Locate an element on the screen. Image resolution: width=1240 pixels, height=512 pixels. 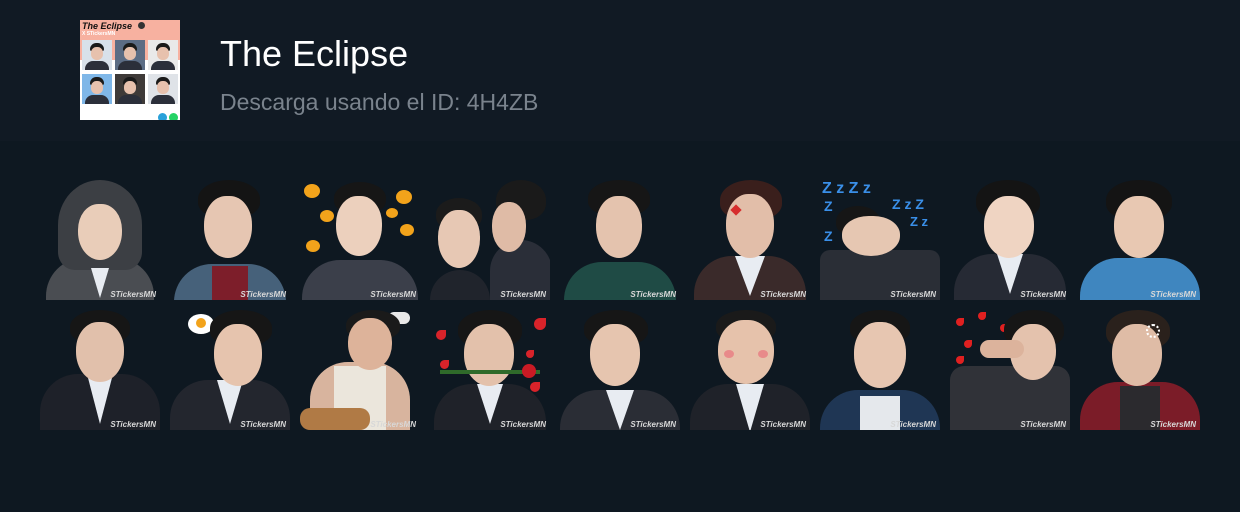
sticker-13: STickersMN is located at coordinates (490, 370).